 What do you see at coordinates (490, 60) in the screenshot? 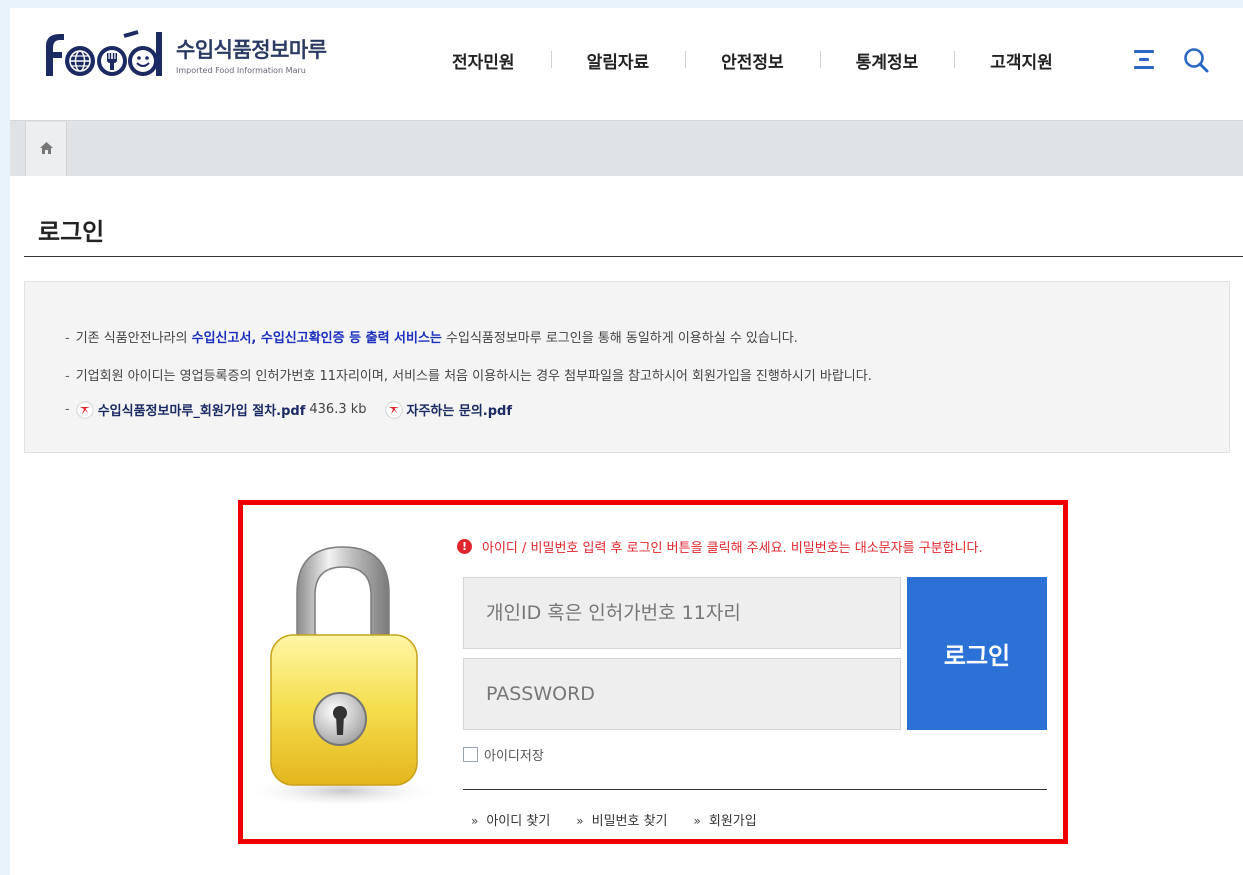
I see `nav-item-e-civil-petition: 전자민원` at bounding box center [490, 60].